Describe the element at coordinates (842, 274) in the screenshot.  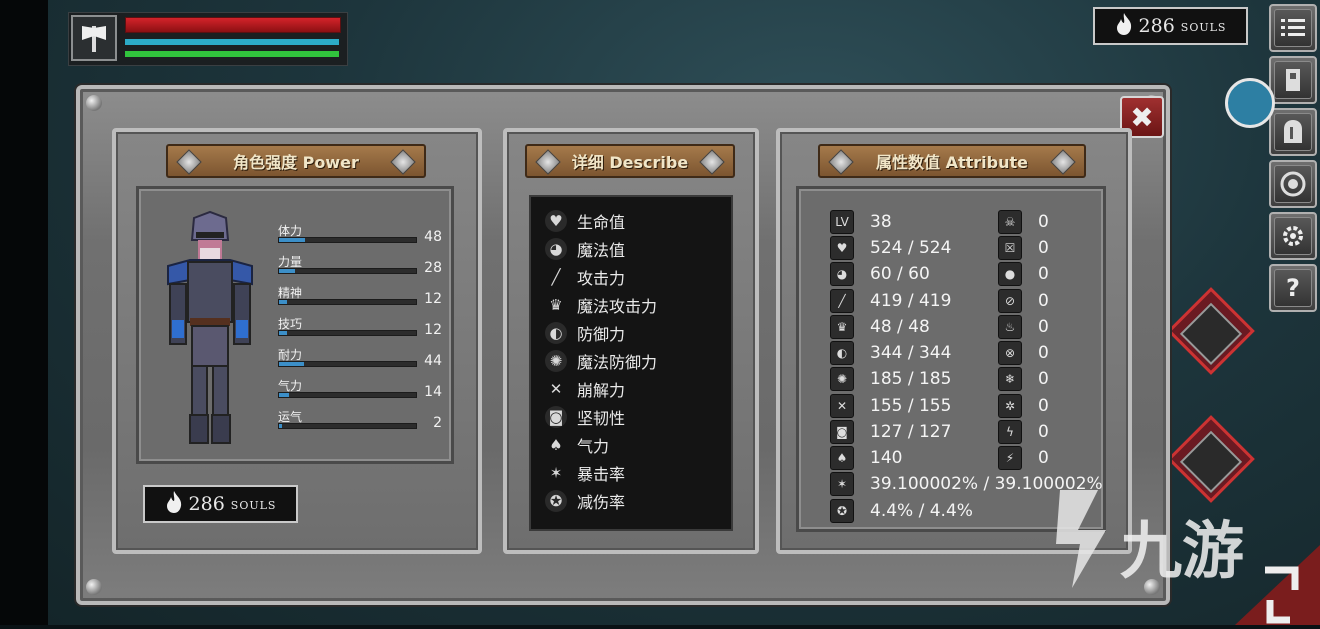
I see `brain-icon: ◕` at that location.